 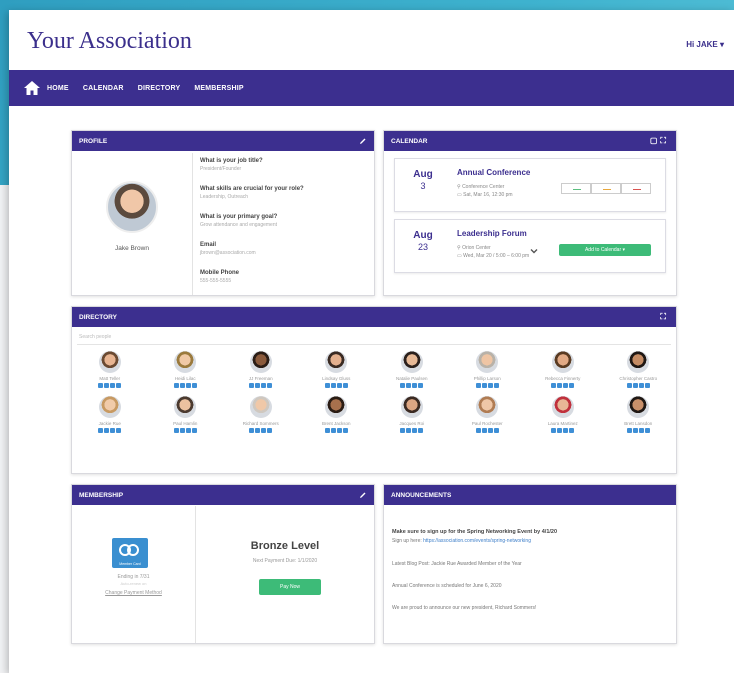 I want to click on change-payment-link: Change Payment Method, so click(x=133, y=593).